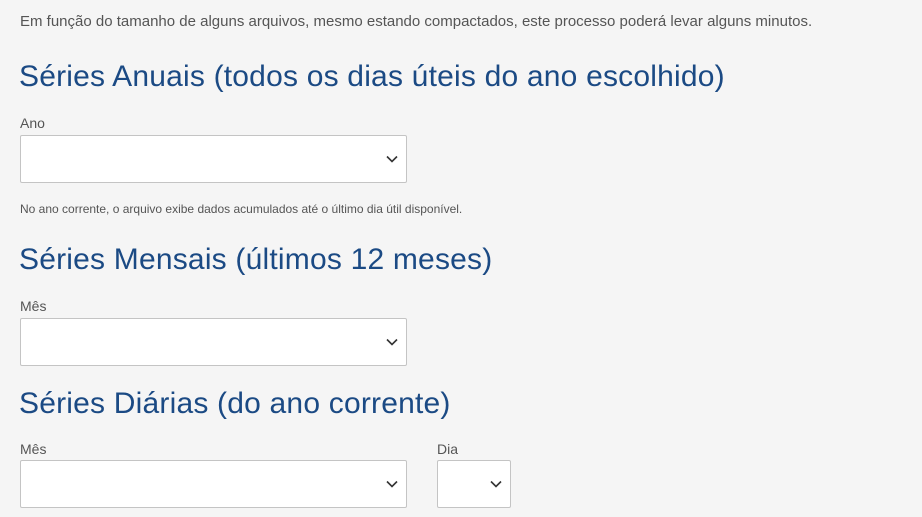 Image resolution: width=922 pixels, height=517 pixels. Describe the element at coordinates (213, 159) in the screenshot. I see `year-select` at that location.